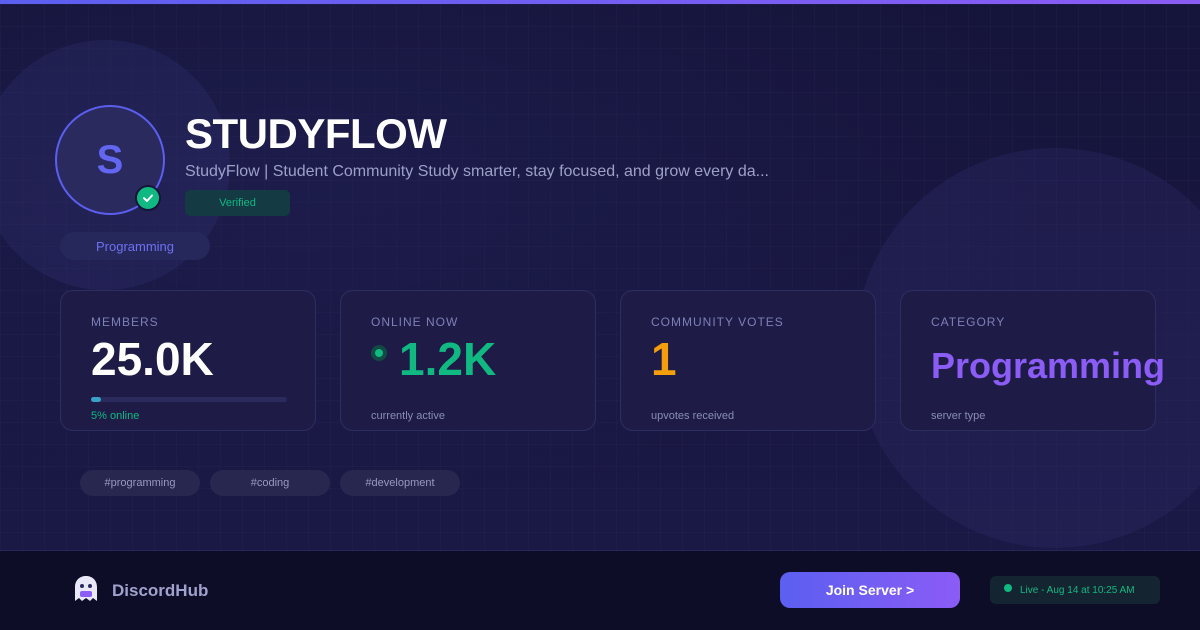 The image size is (1200, 630). What do you see at coordinates (86, 588) in the screenshot?
I see `ghost-mascot-icon` at bounding box center [86, 588].